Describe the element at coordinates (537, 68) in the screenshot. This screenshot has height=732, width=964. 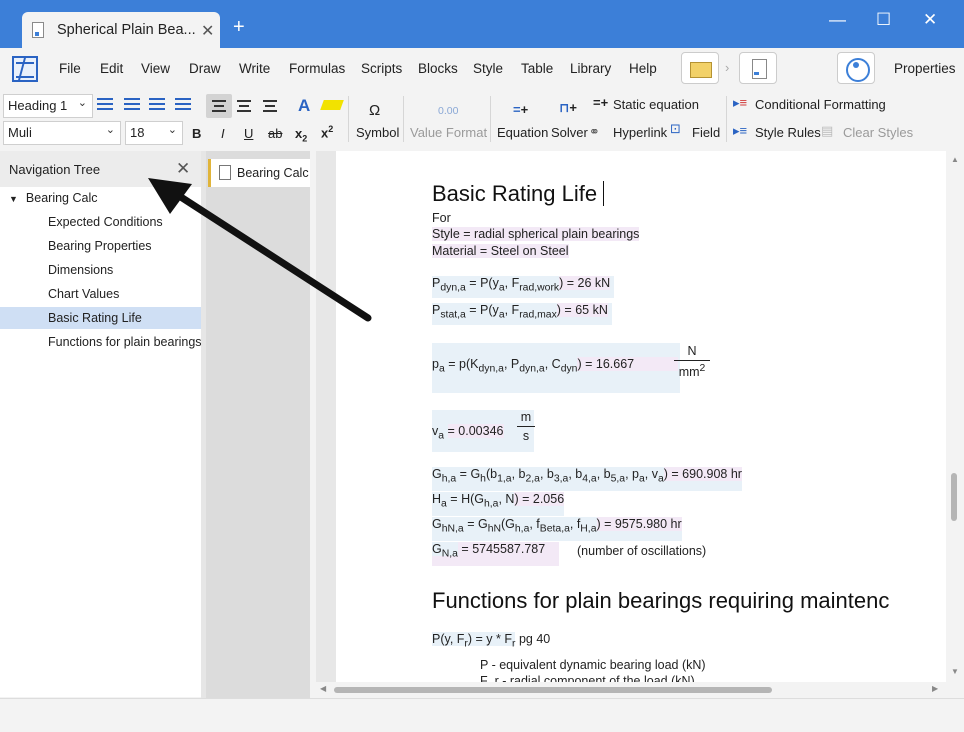
I see `menu-table: Table` at that location.